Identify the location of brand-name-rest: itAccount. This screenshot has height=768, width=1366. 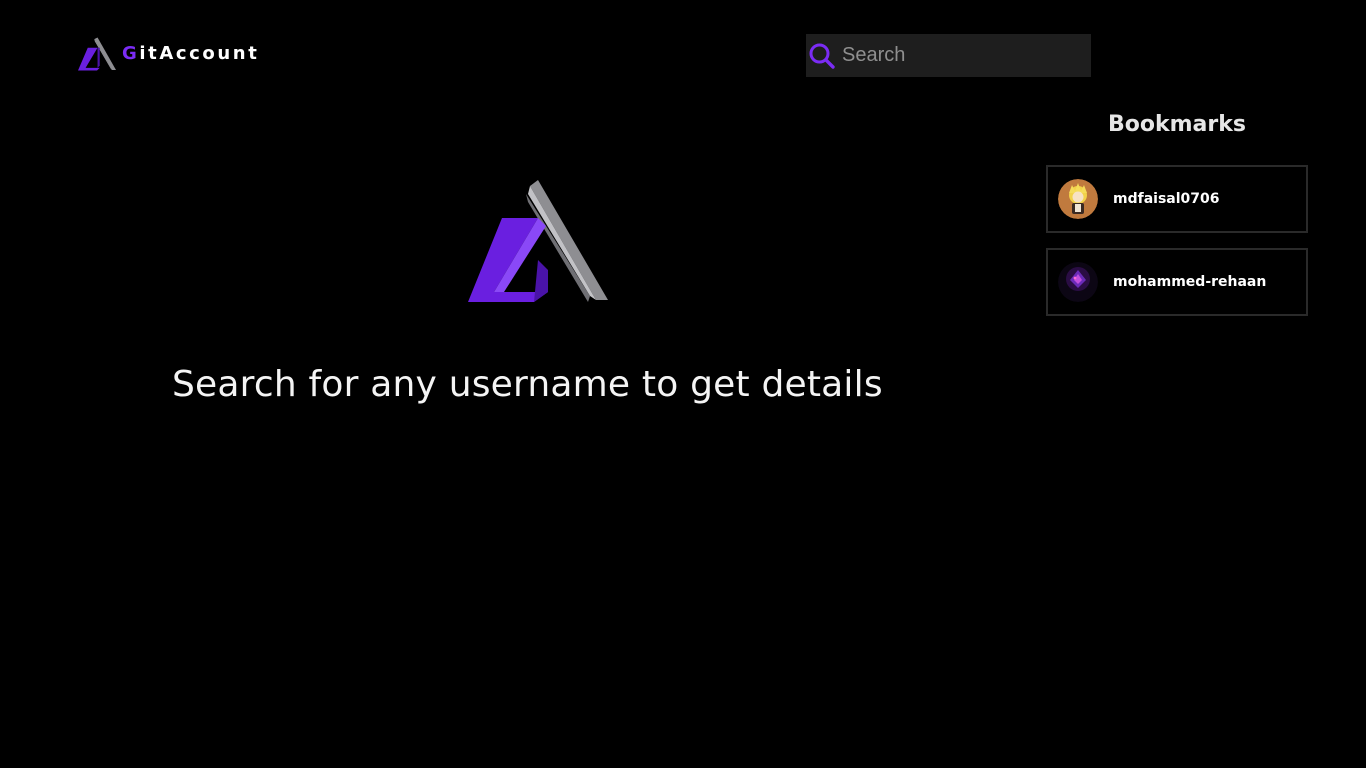
(199, 53).